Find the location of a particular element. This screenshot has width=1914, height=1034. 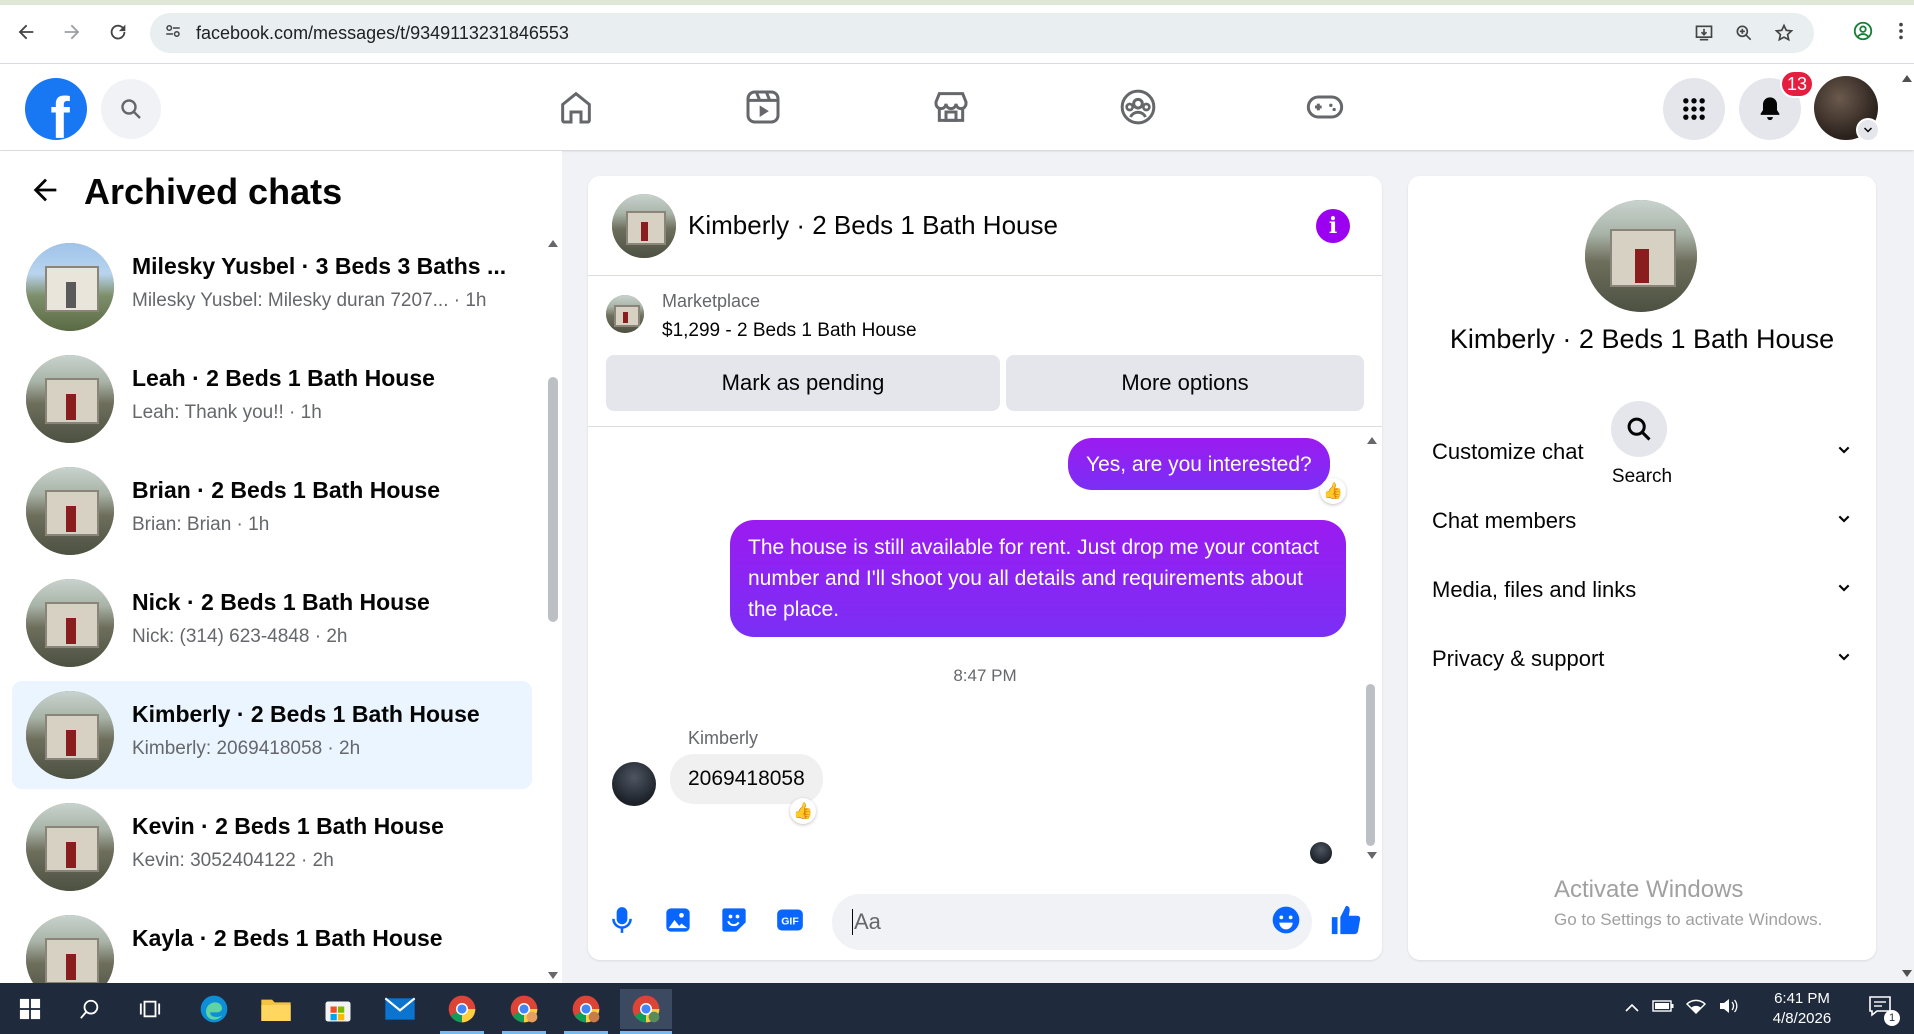

message-composer: GIF Aa is located at coordinates (985, 922).